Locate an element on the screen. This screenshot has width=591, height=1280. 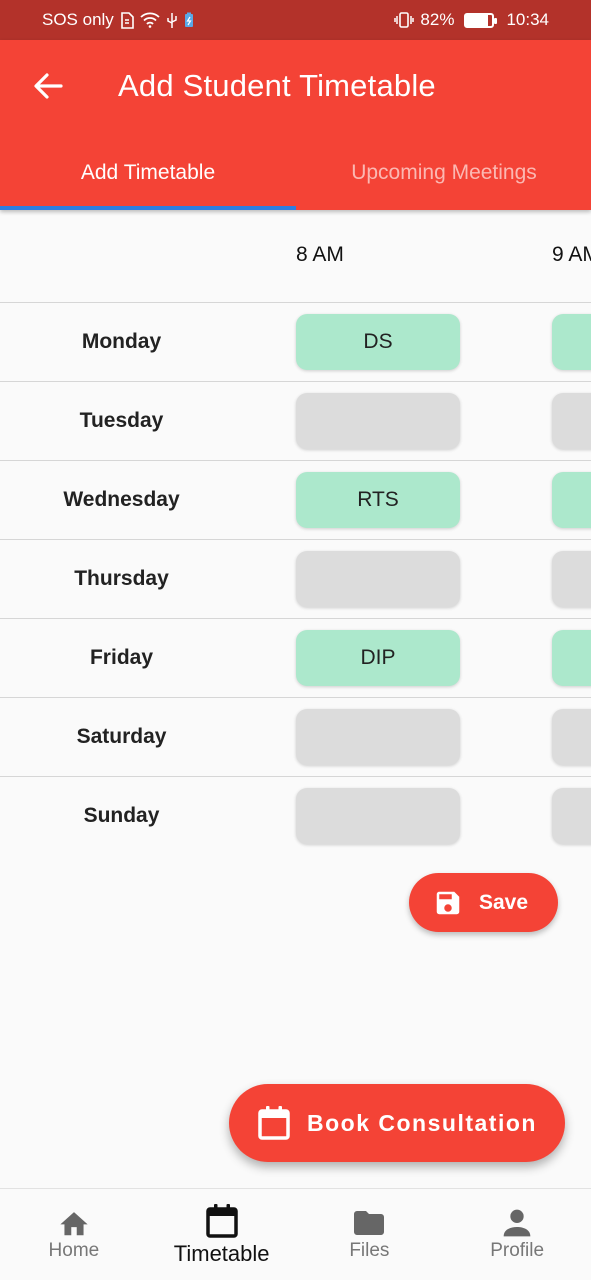
tab-upcoming-meetings: Upcoming Meetings is located at coordinates (443, 173).